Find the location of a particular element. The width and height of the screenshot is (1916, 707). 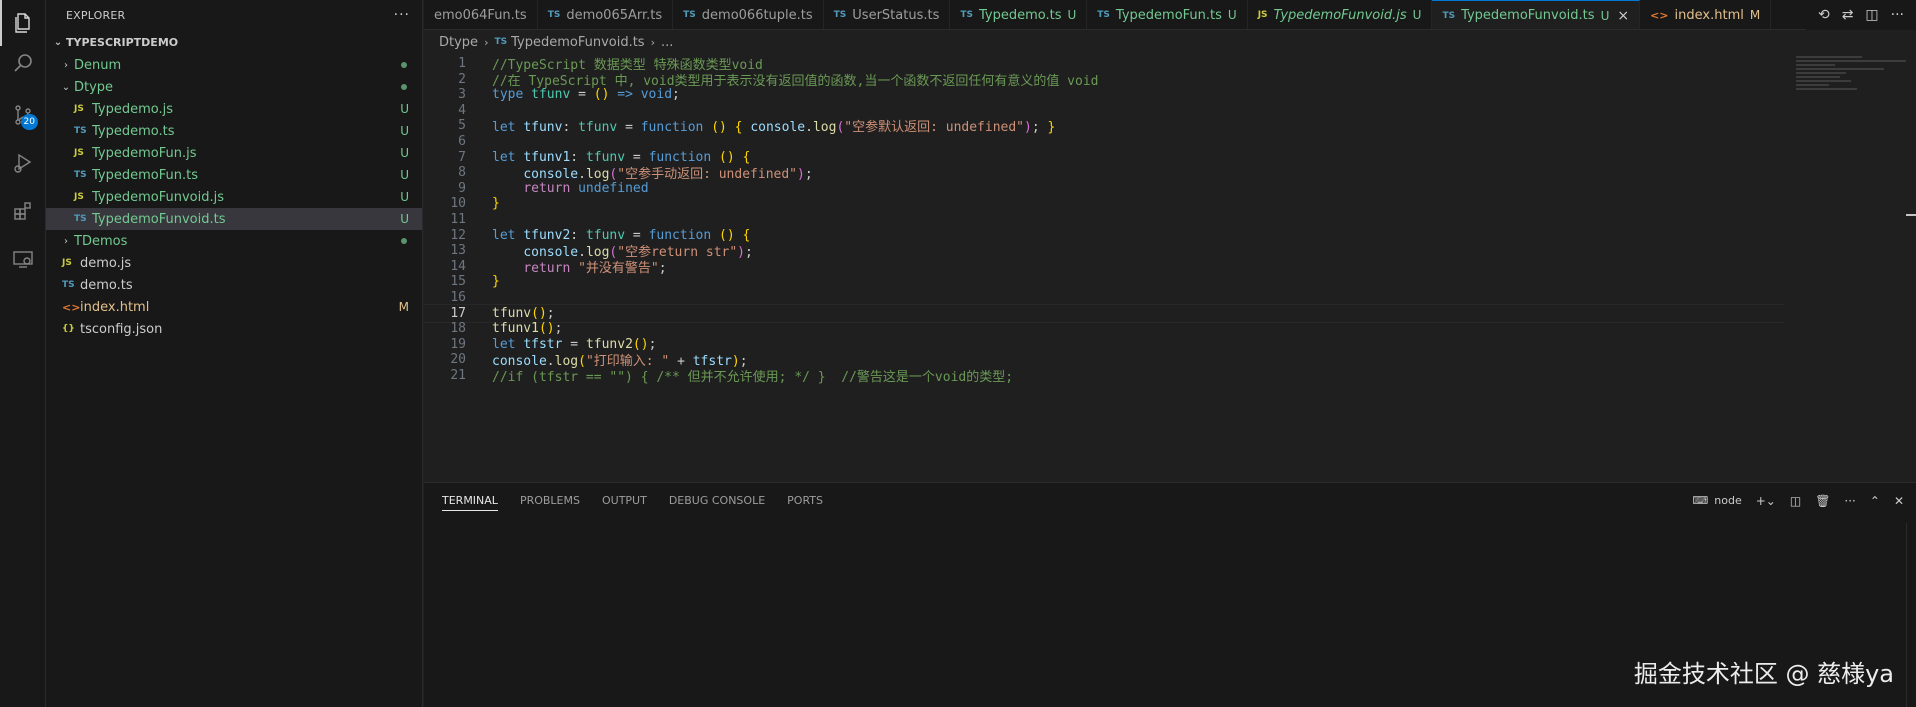

source-control-icon: 20 is located at coordinates (23, 115).